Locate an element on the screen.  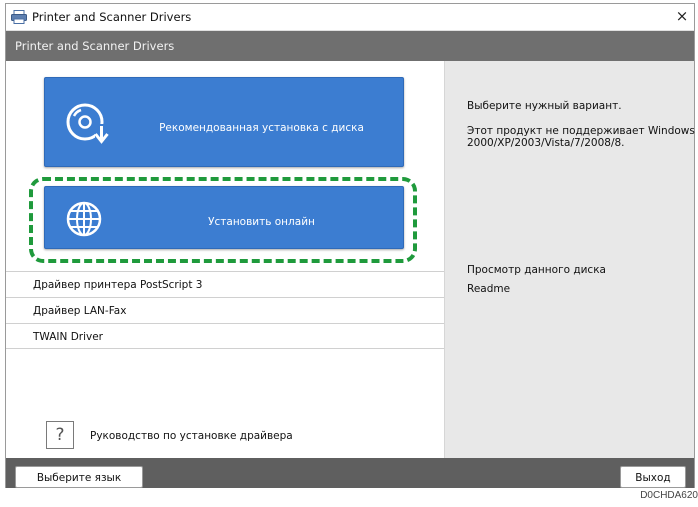
info-prompt: Выберите нужный вариант. is located at coordinates (544, 106).